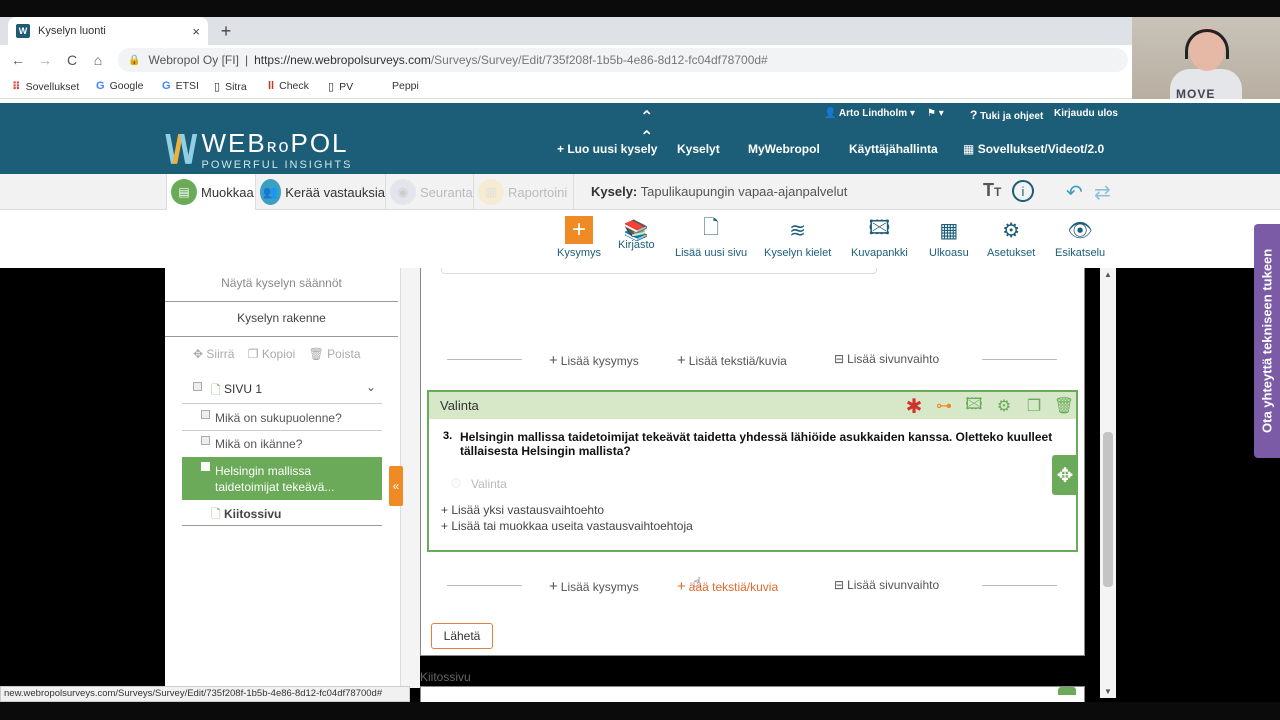 The image size is (1280, 720). I want to click on add-option-link: + Lisää yksi vastausvaihtoehto, so click(522, 510).